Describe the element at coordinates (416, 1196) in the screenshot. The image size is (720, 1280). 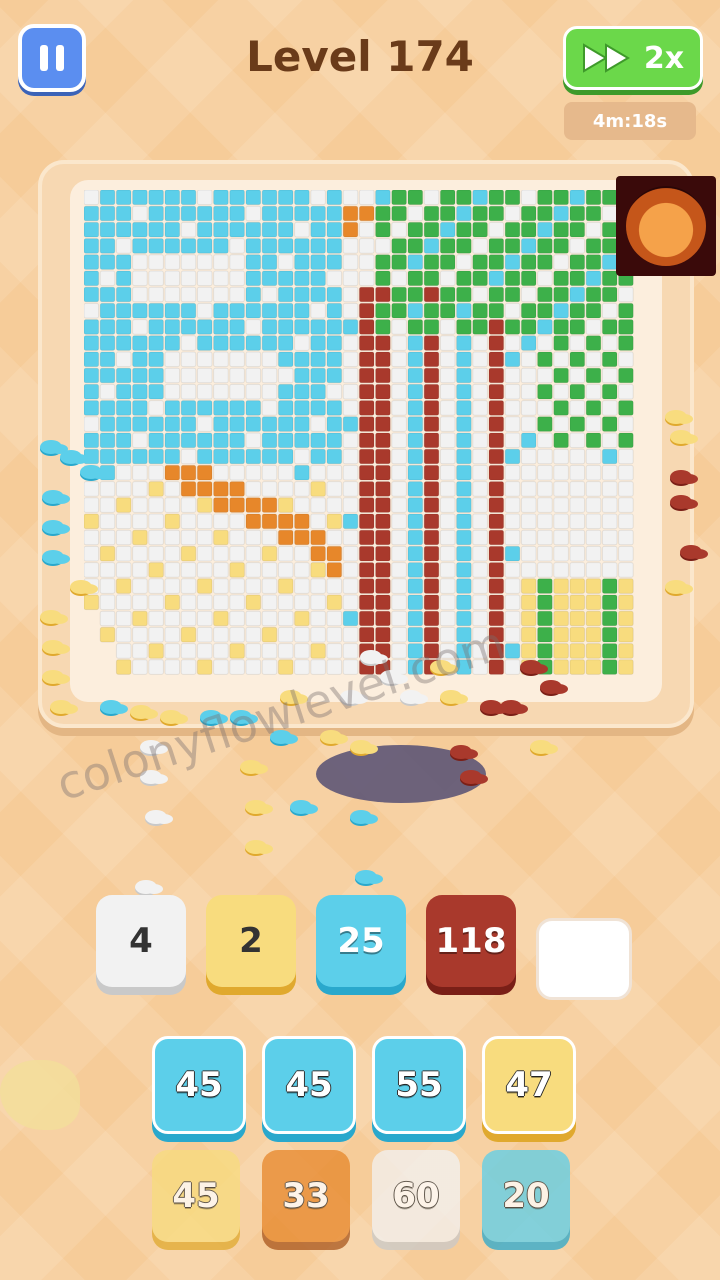
I see `ant-tile: 60` at that location.